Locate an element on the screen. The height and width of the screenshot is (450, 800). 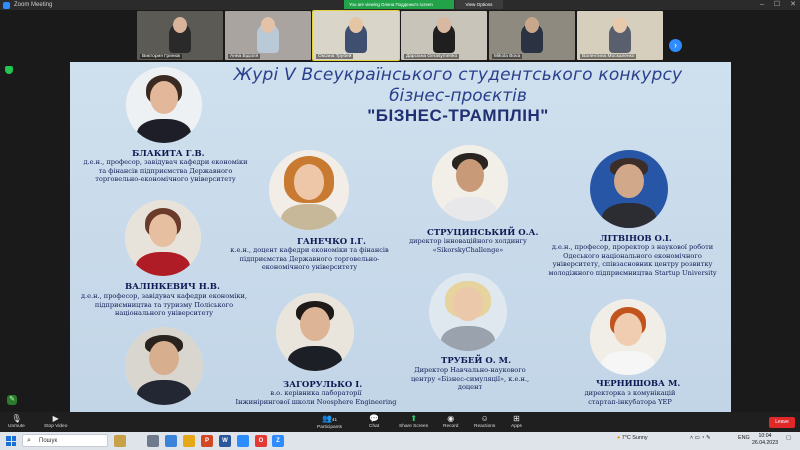
participant-name: Валентина Москаленко is located at coordinates (608, 56).